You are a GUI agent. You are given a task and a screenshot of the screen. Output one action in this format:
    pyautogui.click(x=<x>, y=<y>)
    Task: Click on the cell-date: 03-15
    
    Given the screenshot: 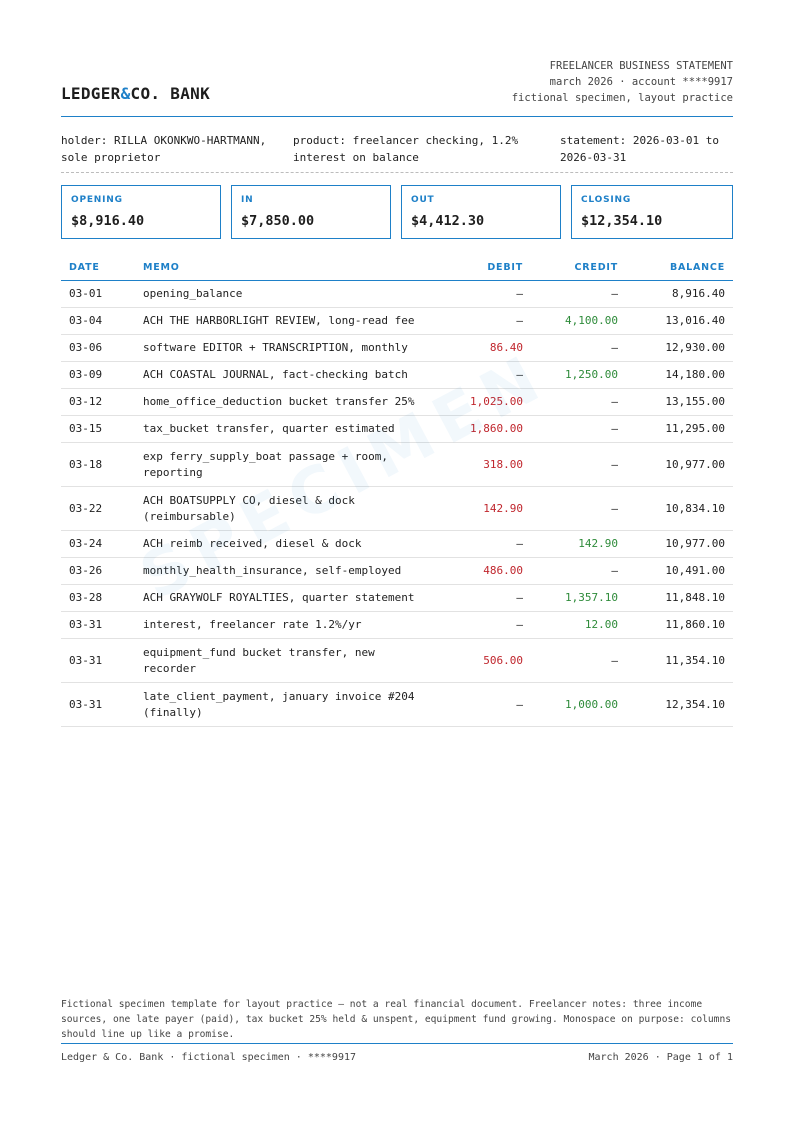 What is the action you would take?
    pyautogui.click(x=86, y=428)
    